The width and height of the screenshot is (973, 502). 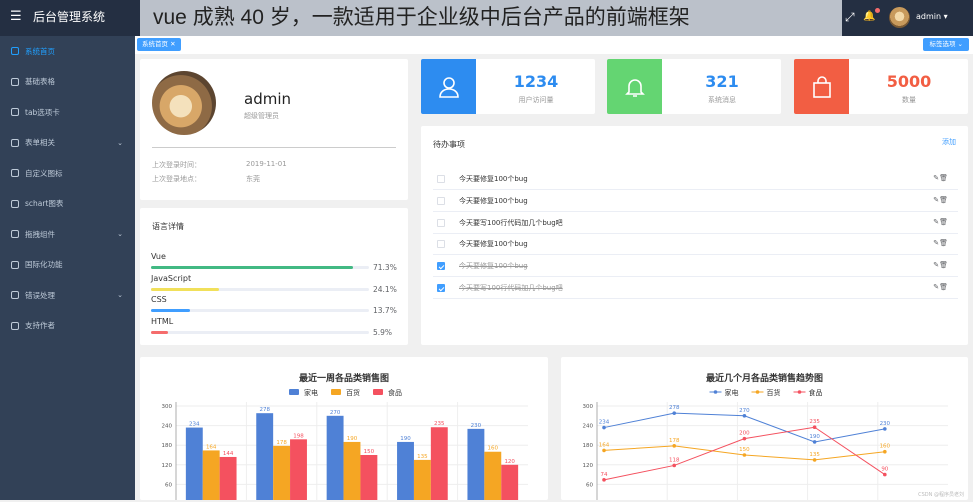 I want to click on language-name: Vue, so click(x=158, y=256).